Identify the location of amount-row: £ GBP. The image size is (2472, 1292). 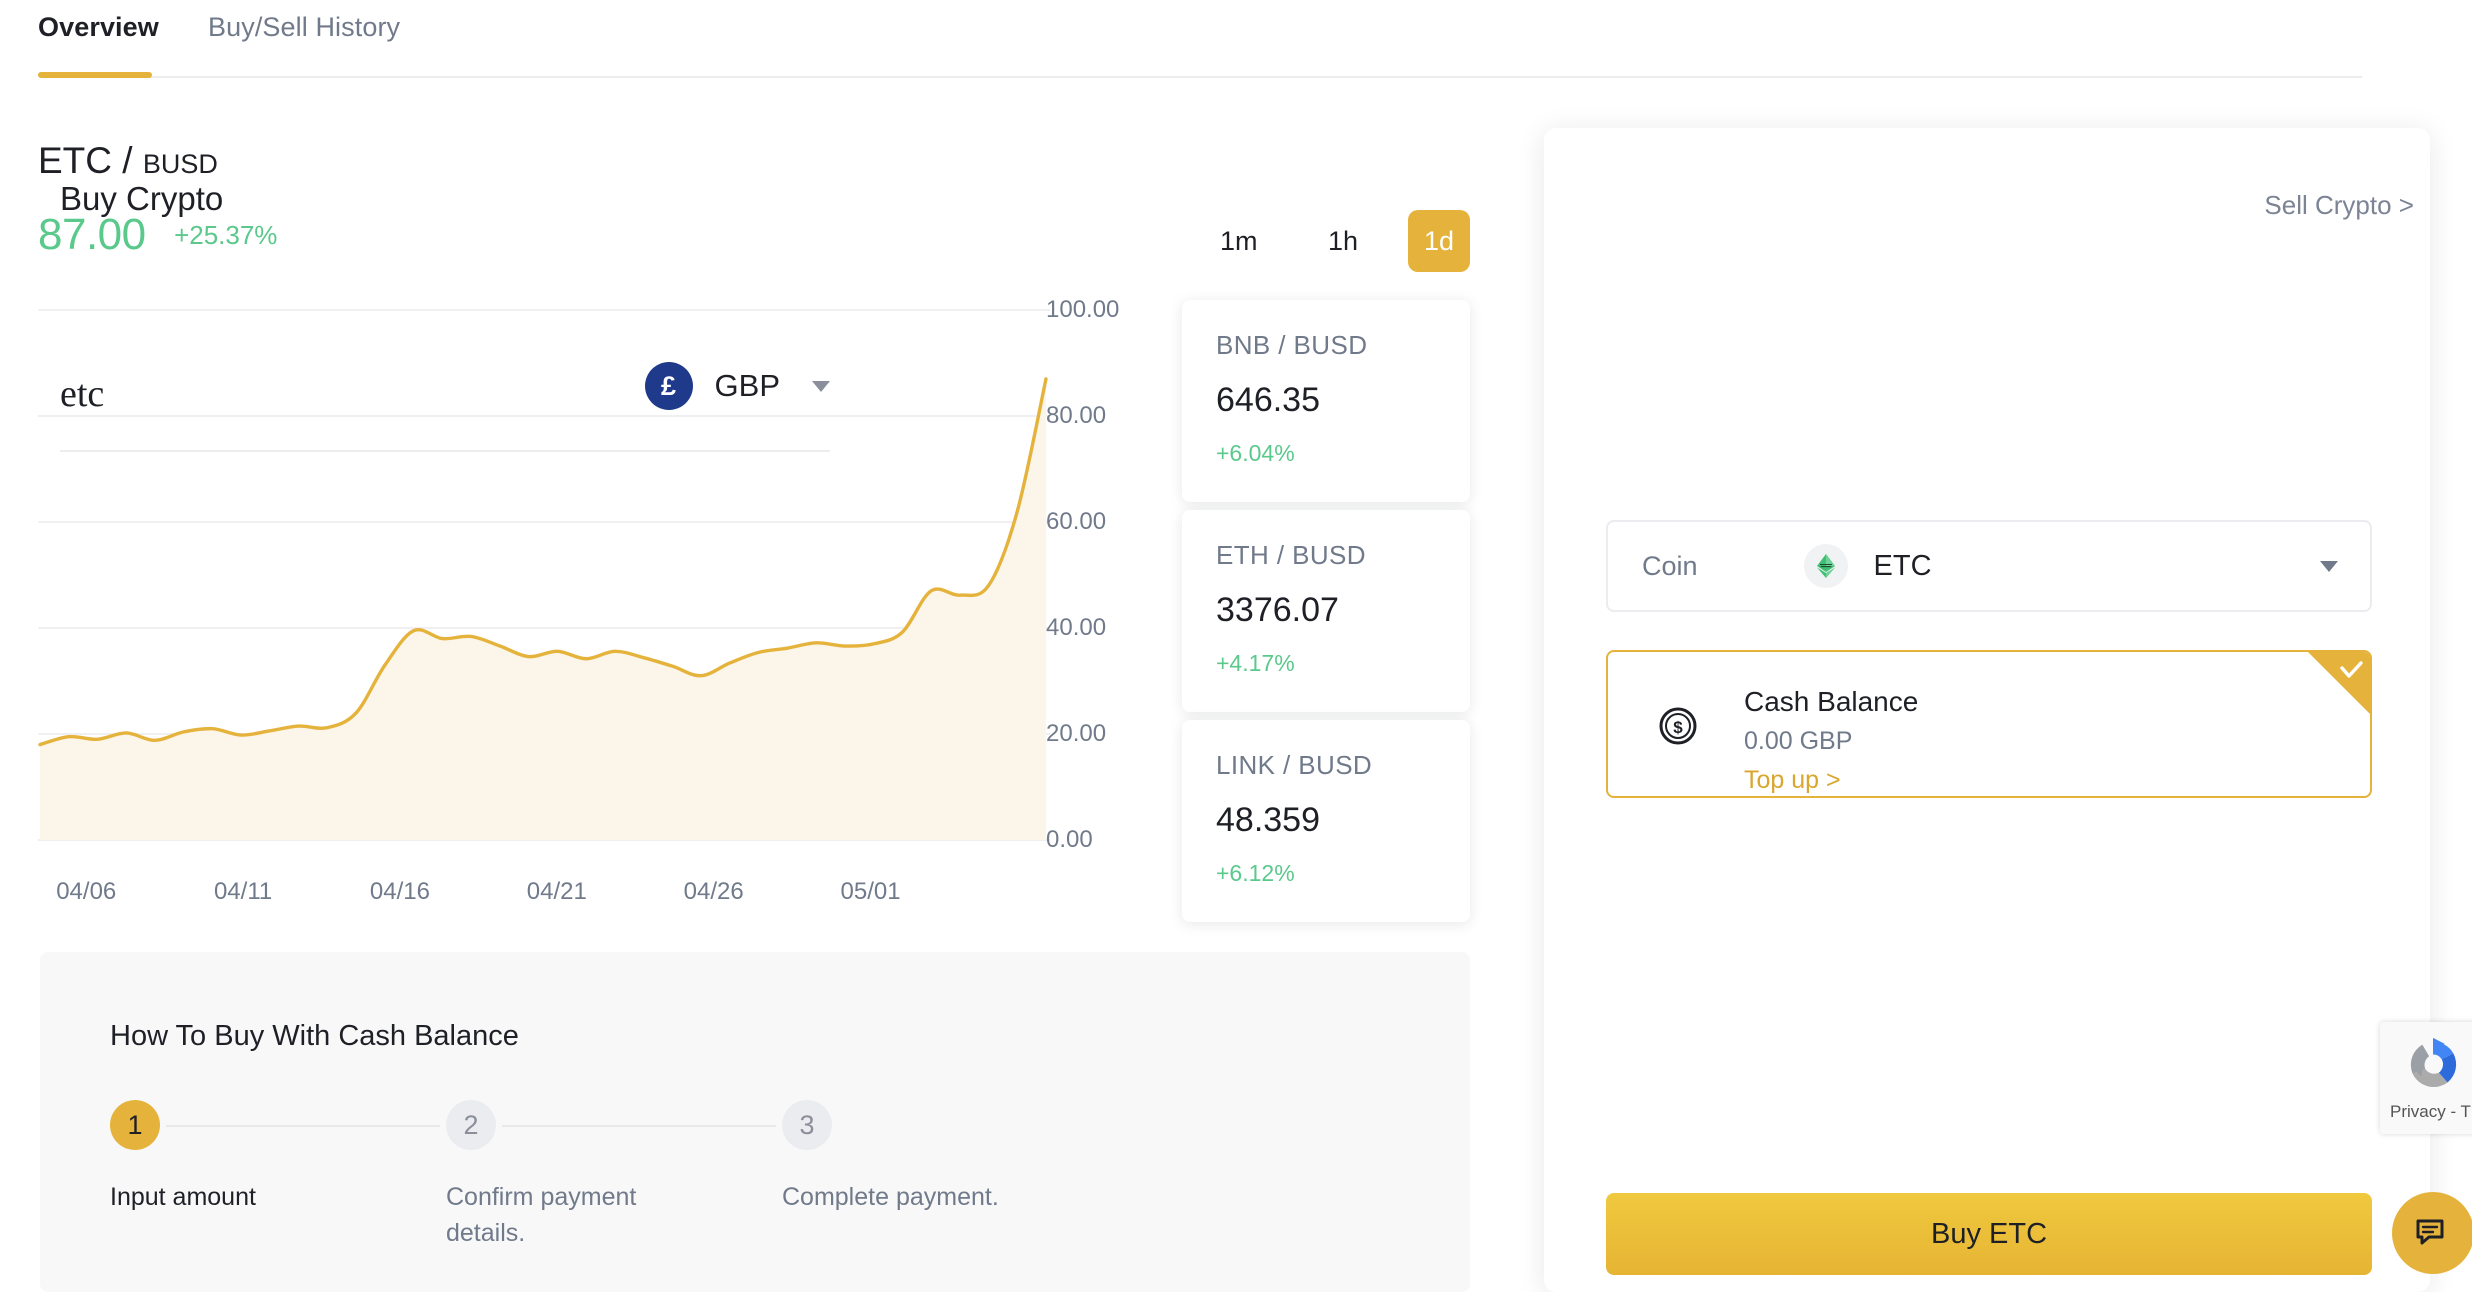
(445, 396).